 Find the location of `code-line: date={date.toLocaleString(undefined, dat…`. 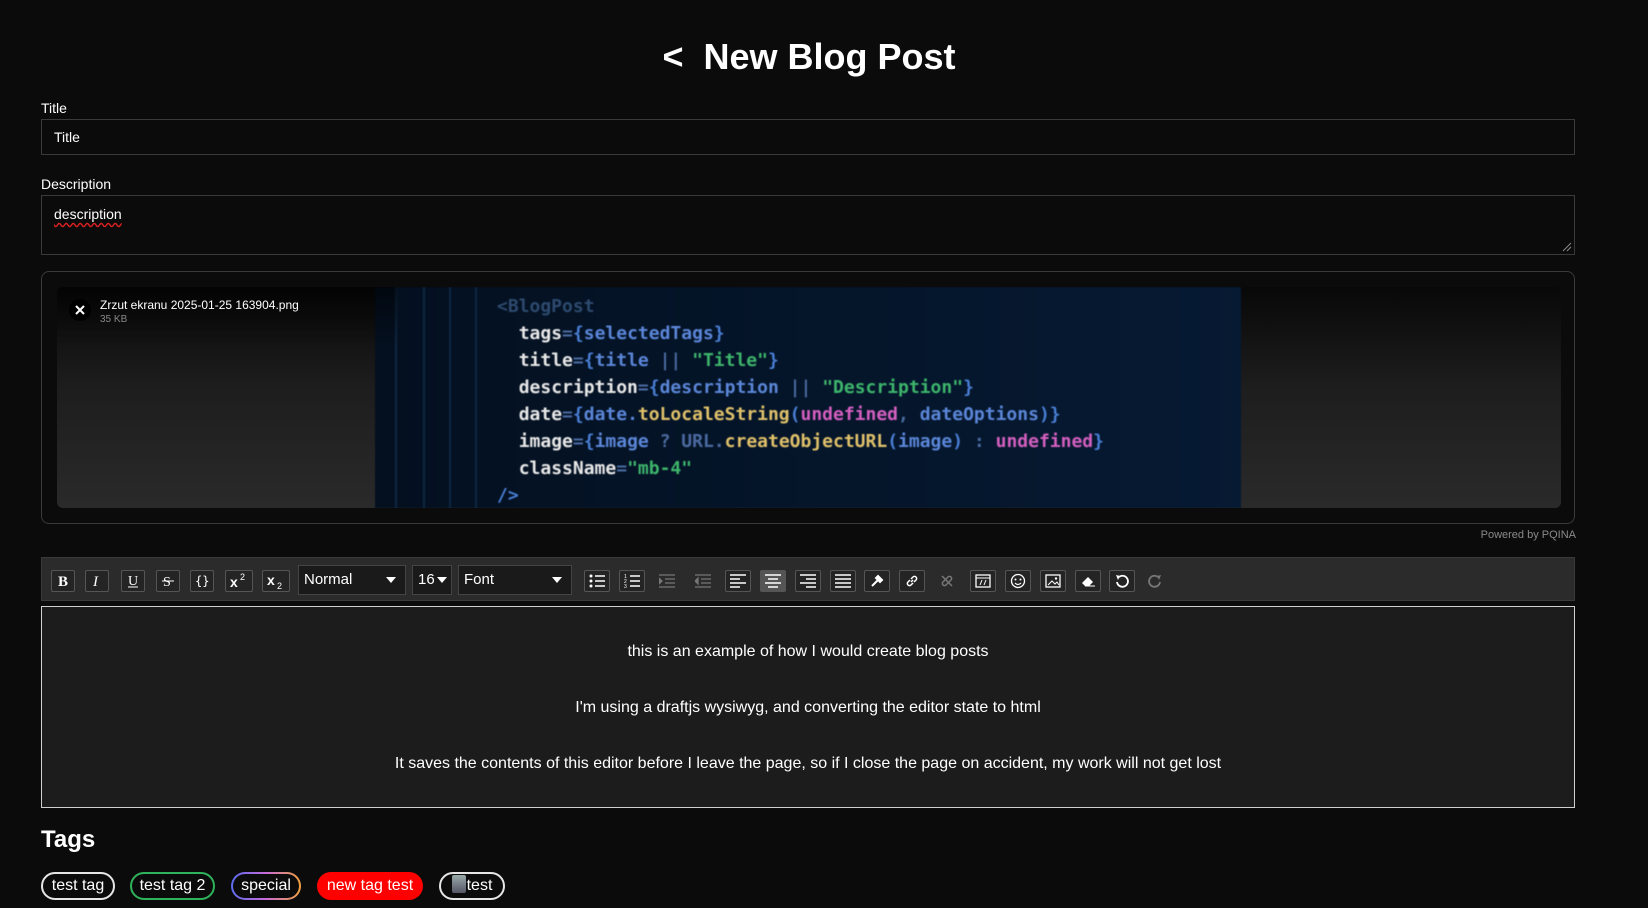

code-line: date={date.toLocaleString(undefined, dat… is located at coordinates (789, 414).